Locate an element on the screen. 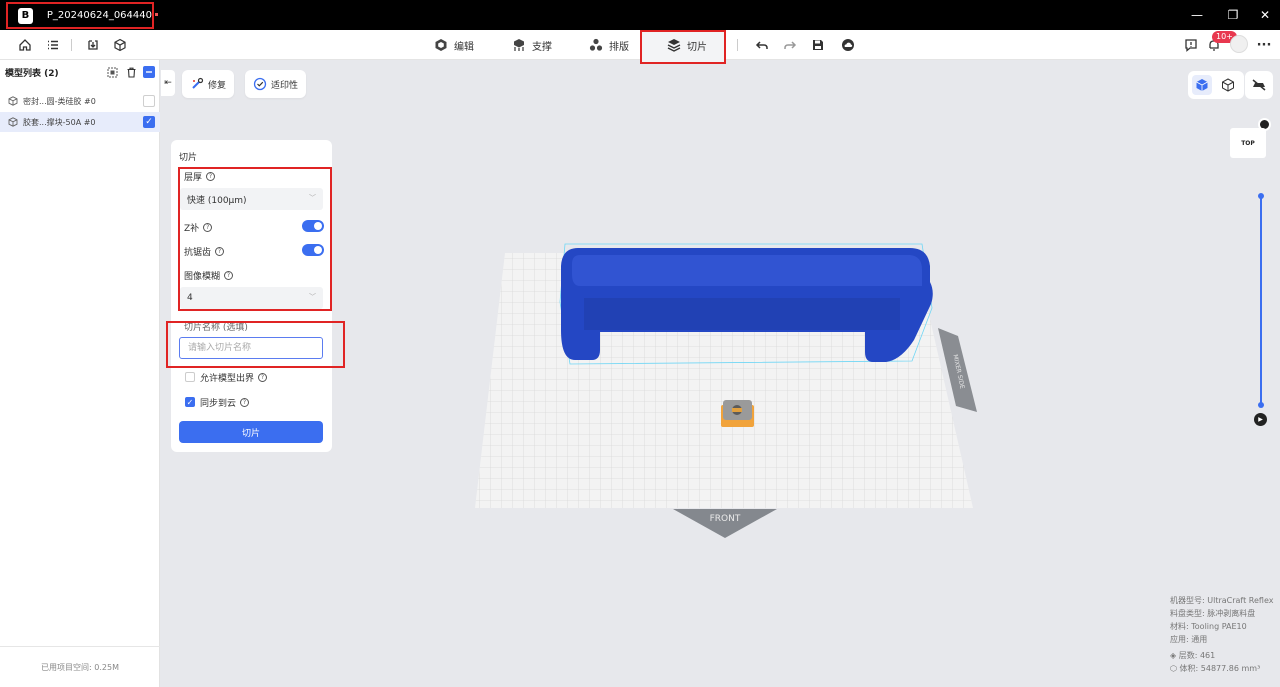 This screenshot has height=687, width=1280. model-list-title: 模型列表 (2) is located at coordinates (32, 74).